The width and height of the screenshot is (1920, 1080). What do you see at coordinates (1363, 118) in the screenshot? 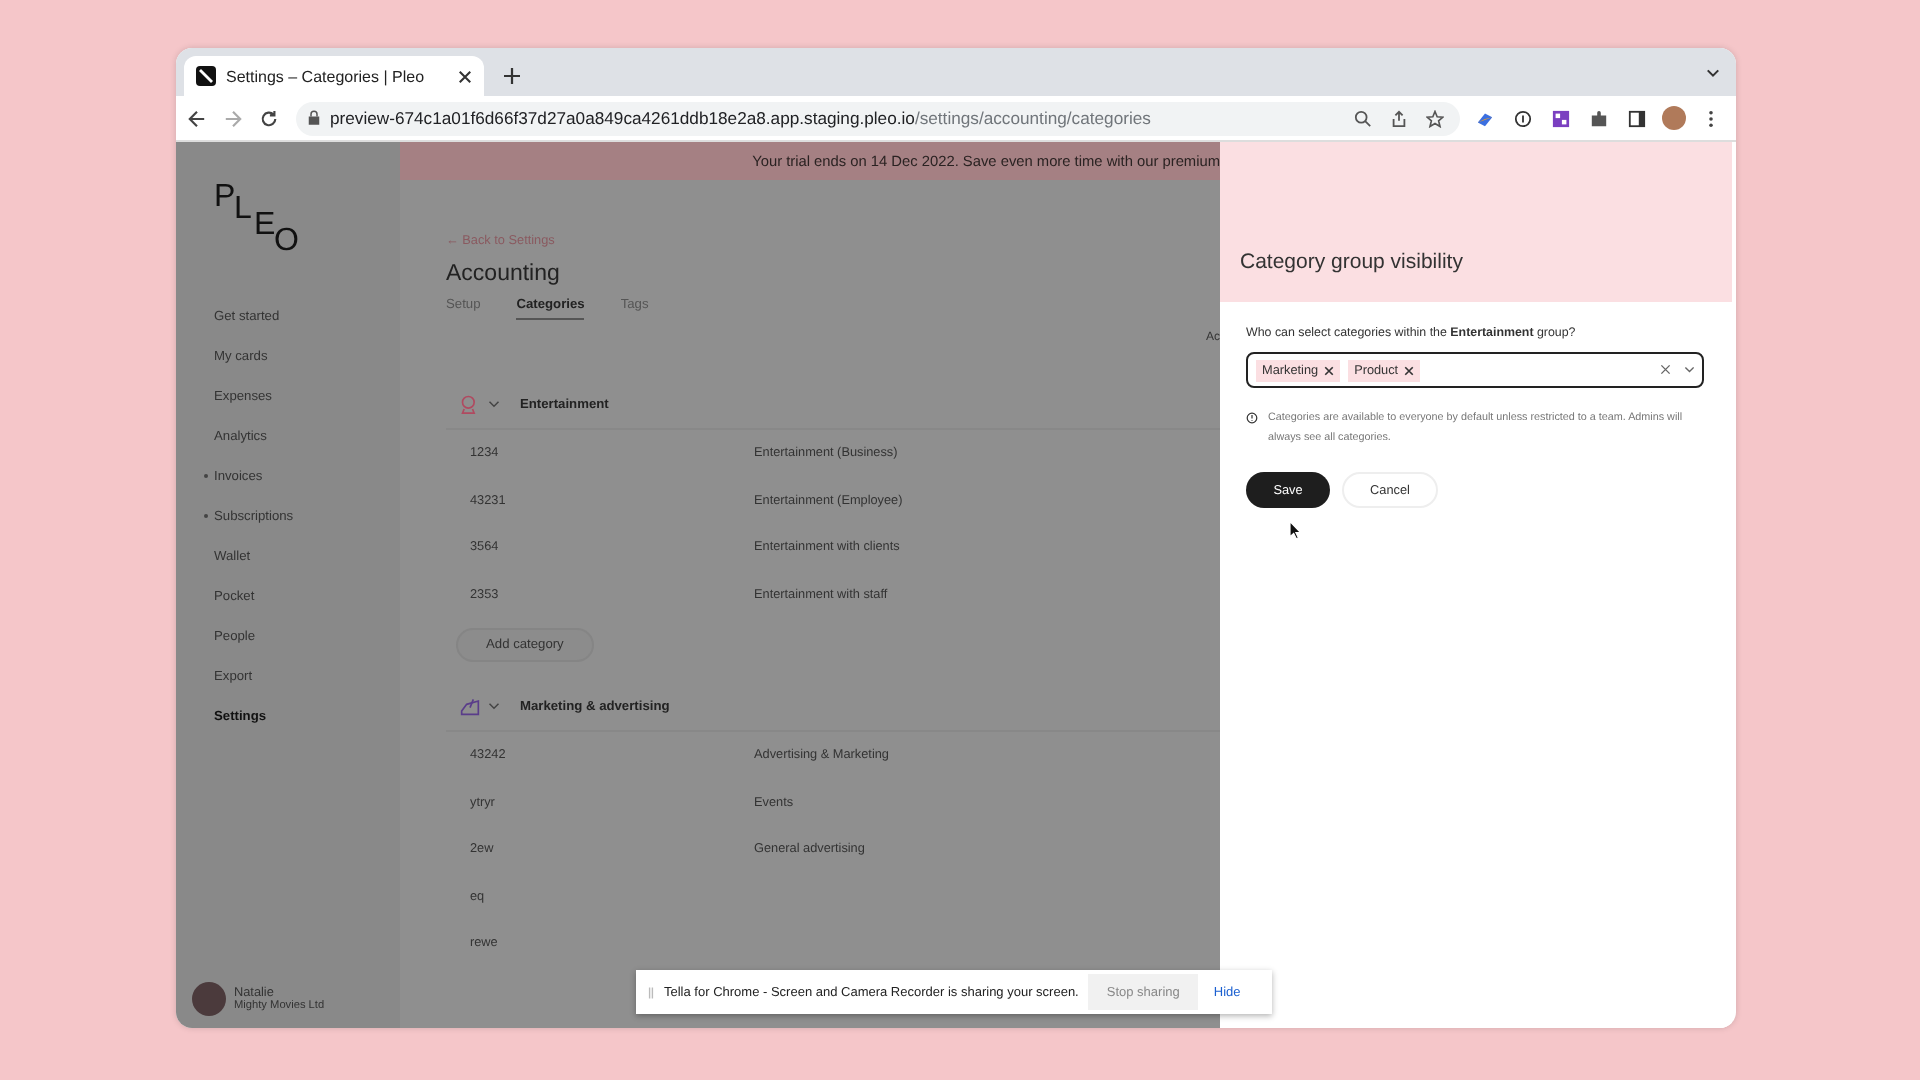
I see `zoom-icon` at bounding box center [1363, 118].